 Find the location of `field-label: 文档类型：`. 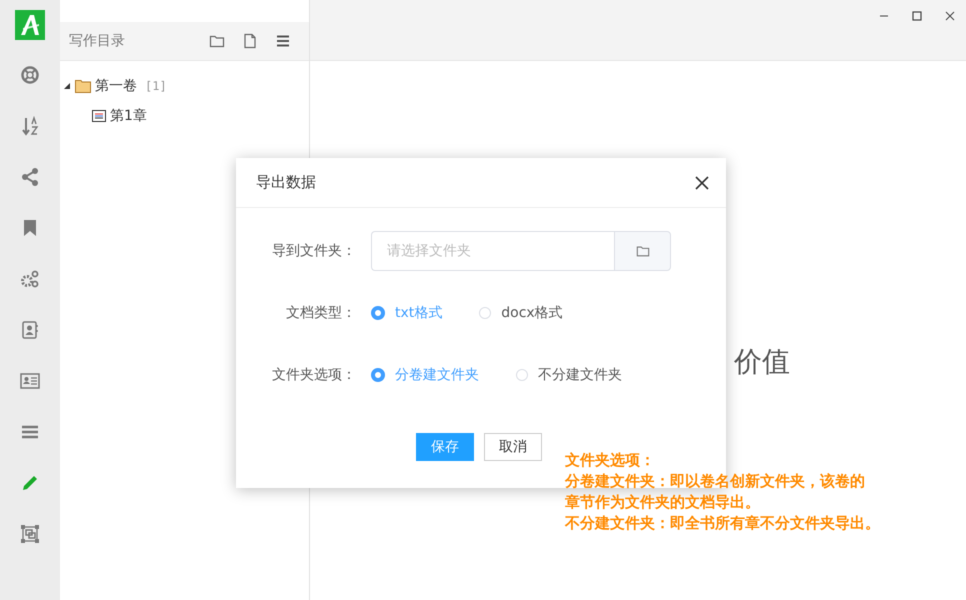

field-label: 文档类型： is located at coordinates (320, 313).